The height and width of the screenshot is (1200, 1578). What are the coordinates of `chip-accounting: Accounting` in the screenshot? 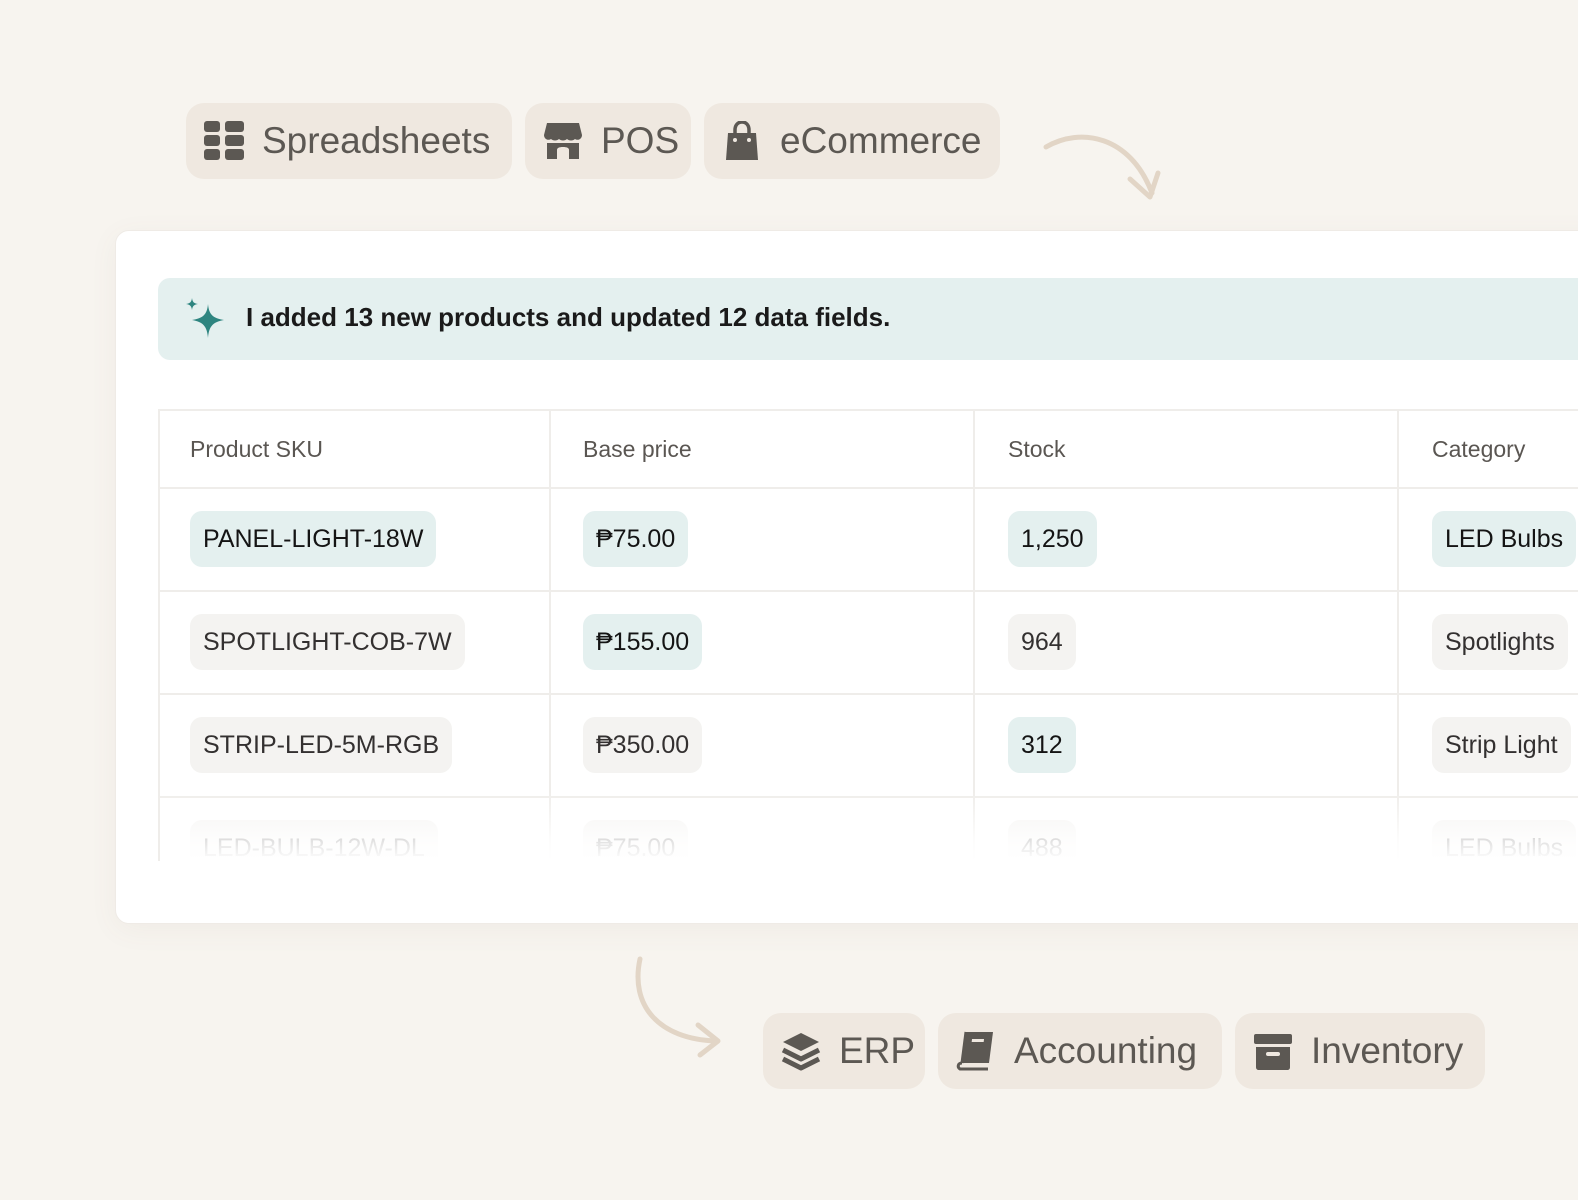 It's located at (1080, 1051).